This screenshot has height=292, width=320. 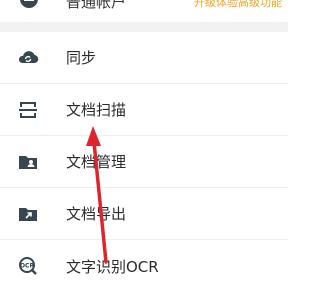 What do you see at coordinates (96, 162) in the screenshot?
I see `menu-item-manage-label: 文档管理` at bounding box center [96, 162].